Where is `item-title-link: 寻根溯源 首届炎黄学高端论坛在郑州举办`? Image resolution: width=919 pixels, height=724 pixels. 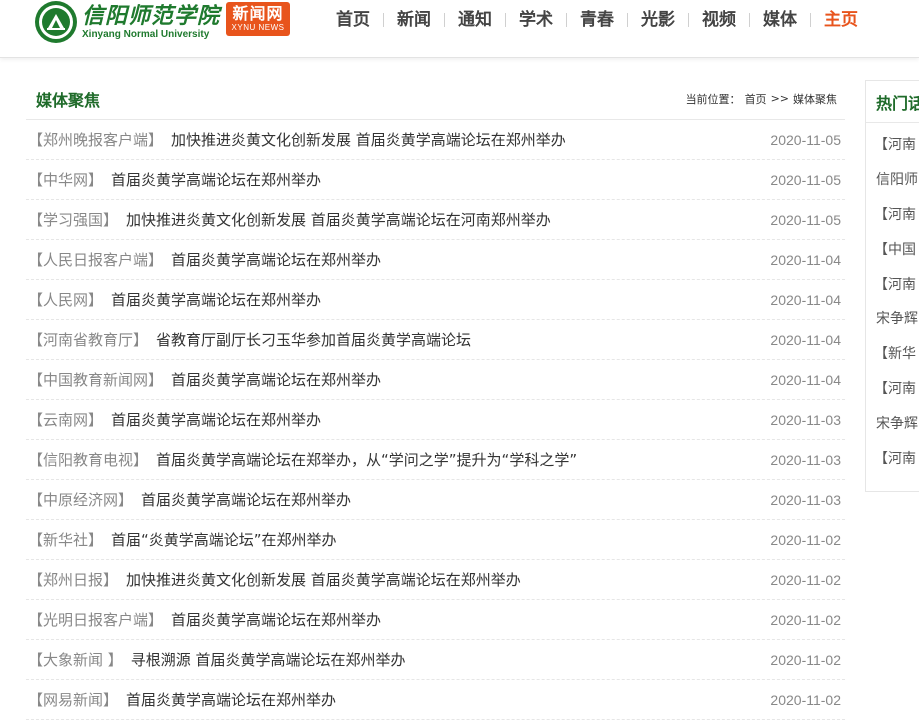 item-title-link: 寻根溯源 首届炎黄学高端论坛在郑州举办 is located at coordinates (268, 659).